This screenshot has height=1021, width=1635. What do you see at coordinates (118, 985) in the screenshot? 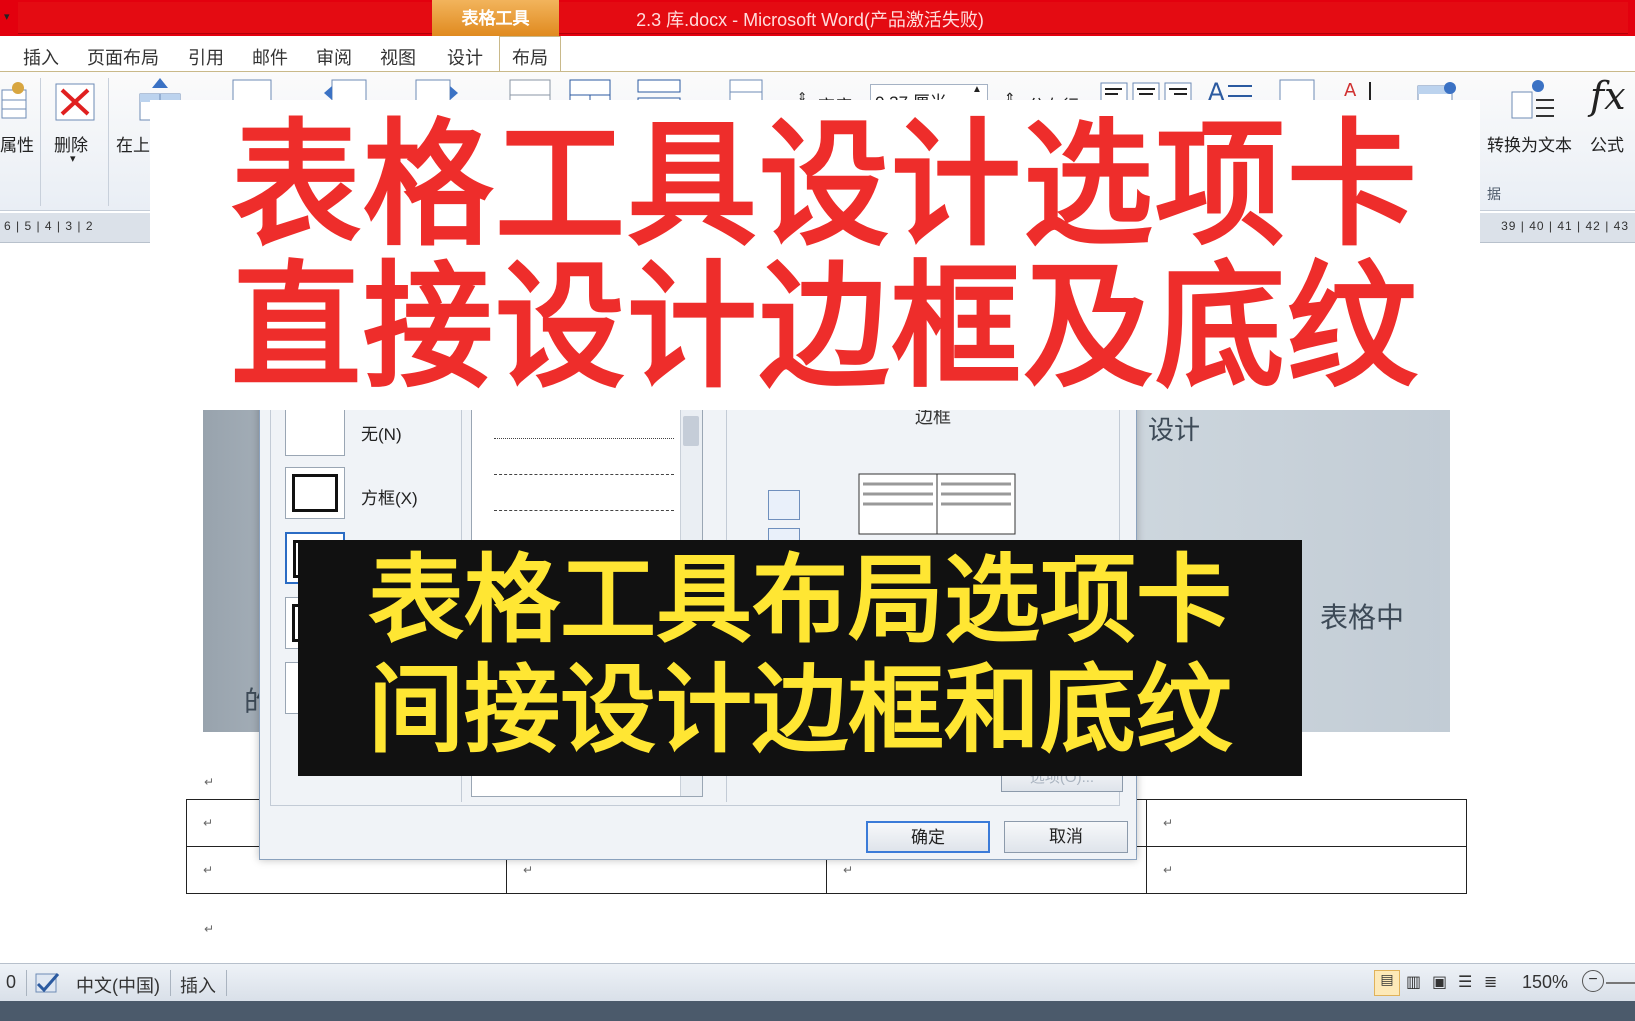
I see `language-indicator: 中文(中国)` at bounding box center [118, 985].